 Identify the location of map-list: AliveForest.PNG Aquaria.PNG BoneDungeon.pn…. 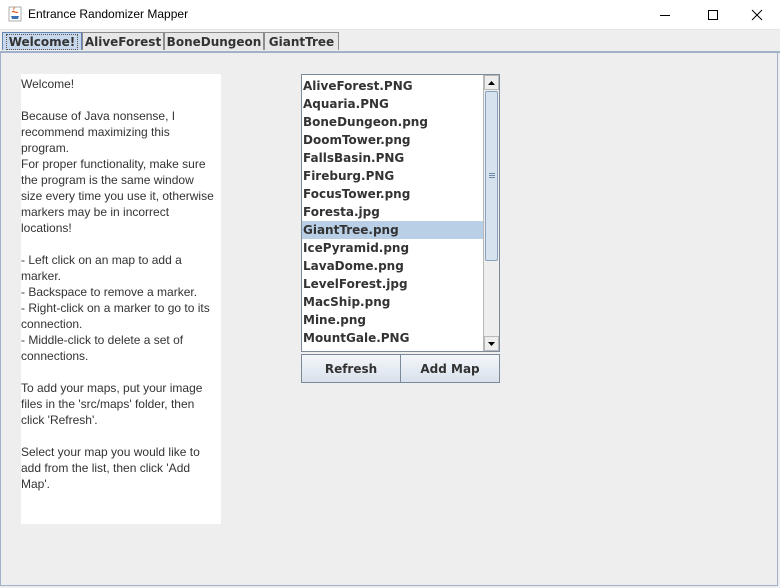
(400, 213).